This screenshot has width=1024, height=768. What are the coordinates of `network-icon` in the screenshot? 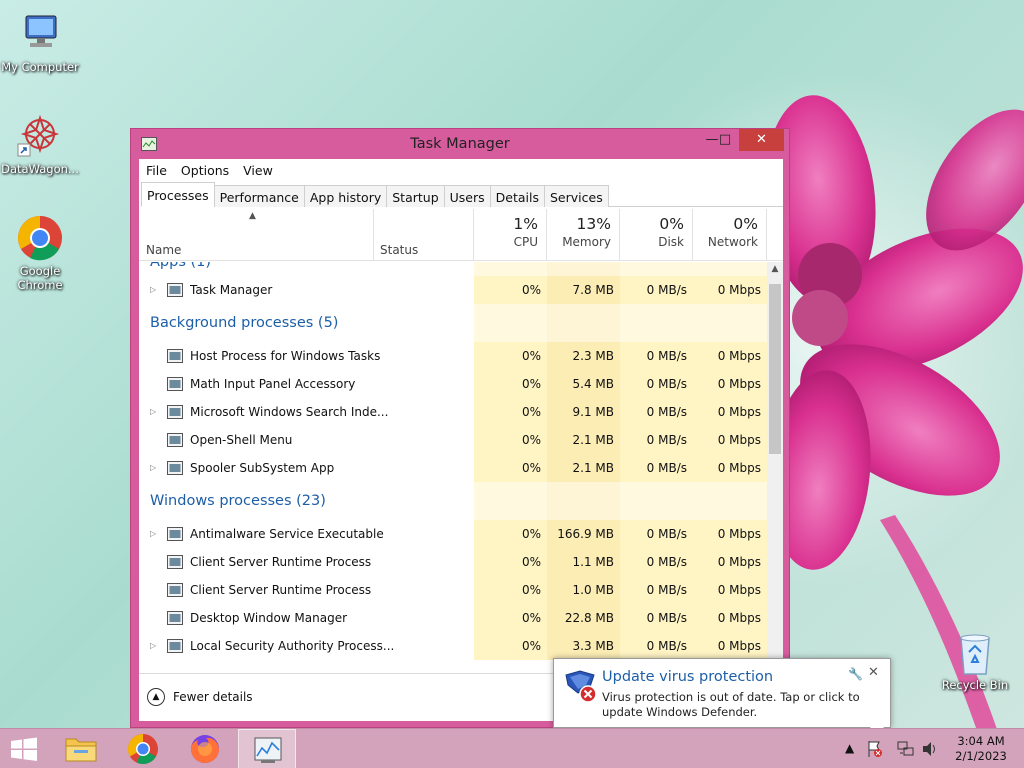 It's located at (906, 754).